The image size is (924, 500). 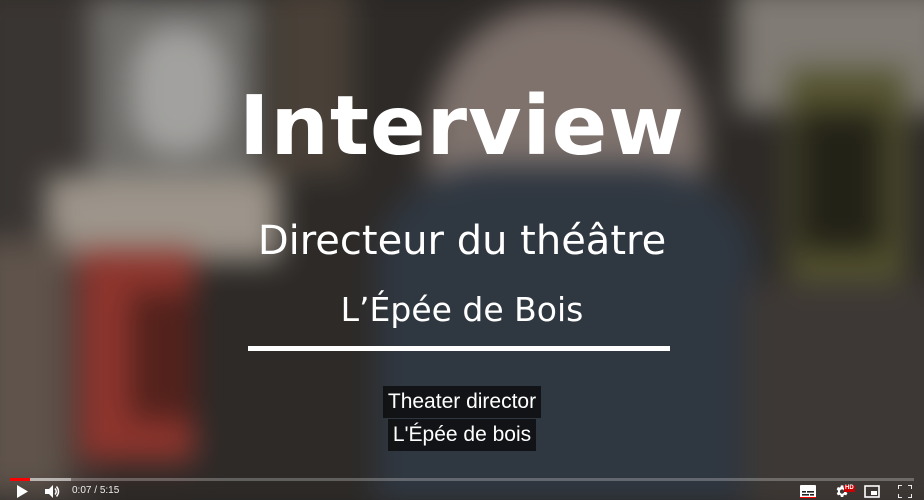 I want to click on caption-line: Theater director, so click(x=462, y=402).